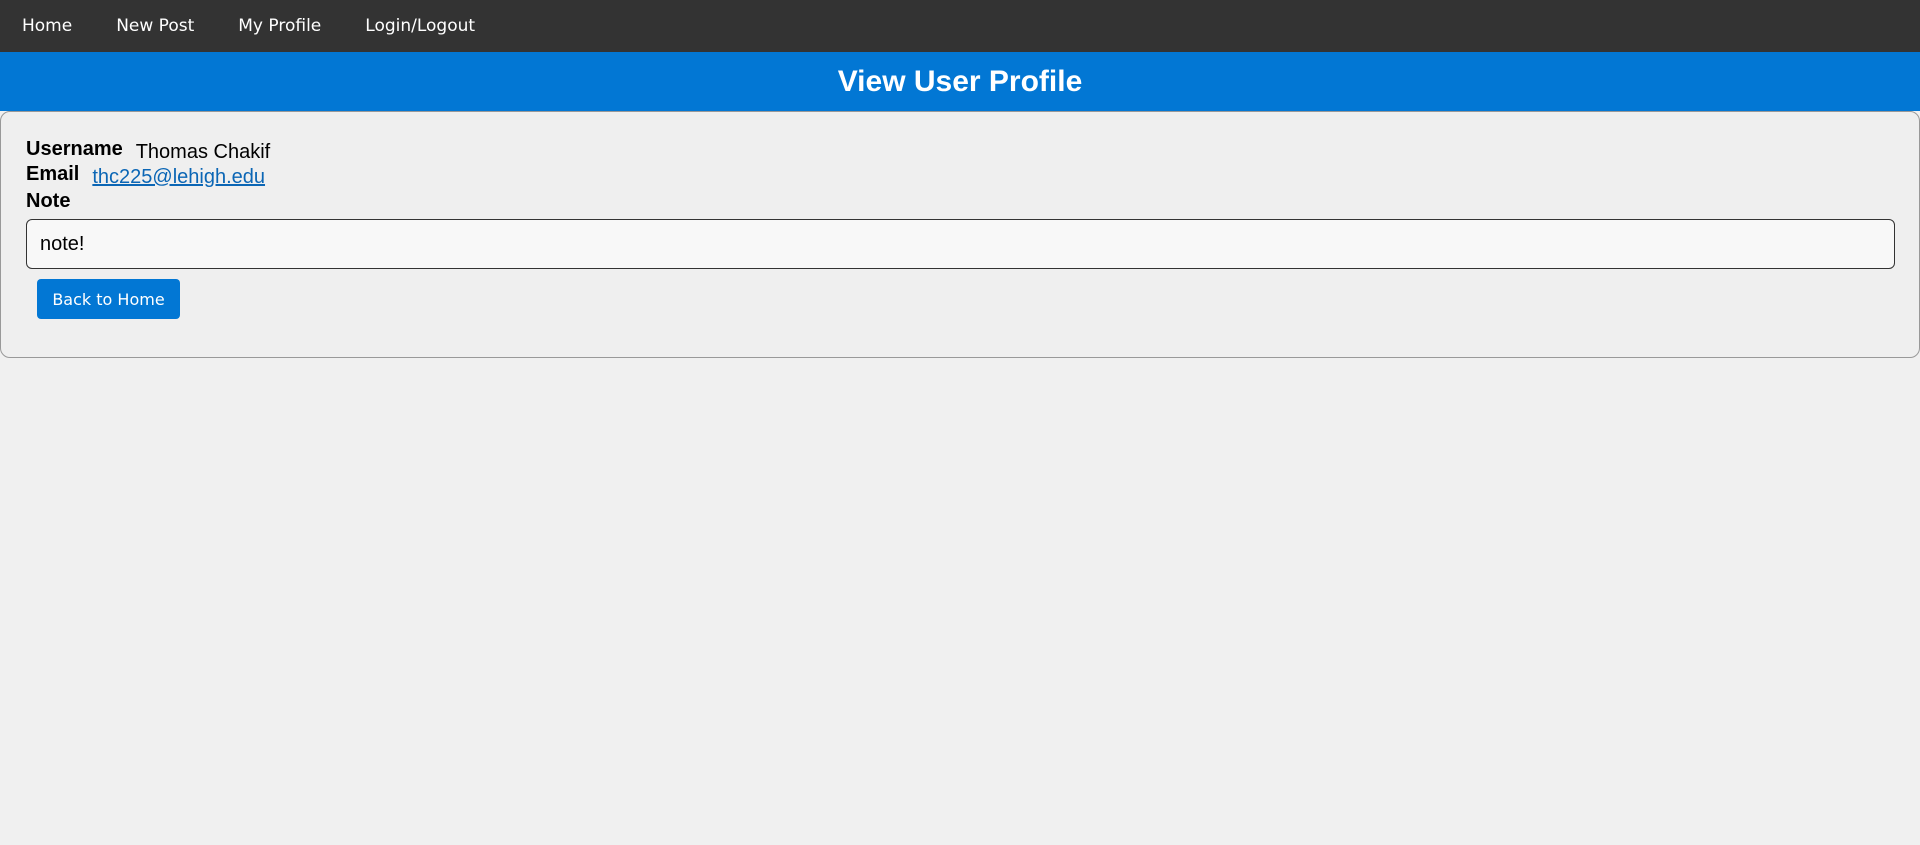 The height and width of the screenshot is (845, 1920). I want to click on page-banner: View User Profile, so click(960, 81).